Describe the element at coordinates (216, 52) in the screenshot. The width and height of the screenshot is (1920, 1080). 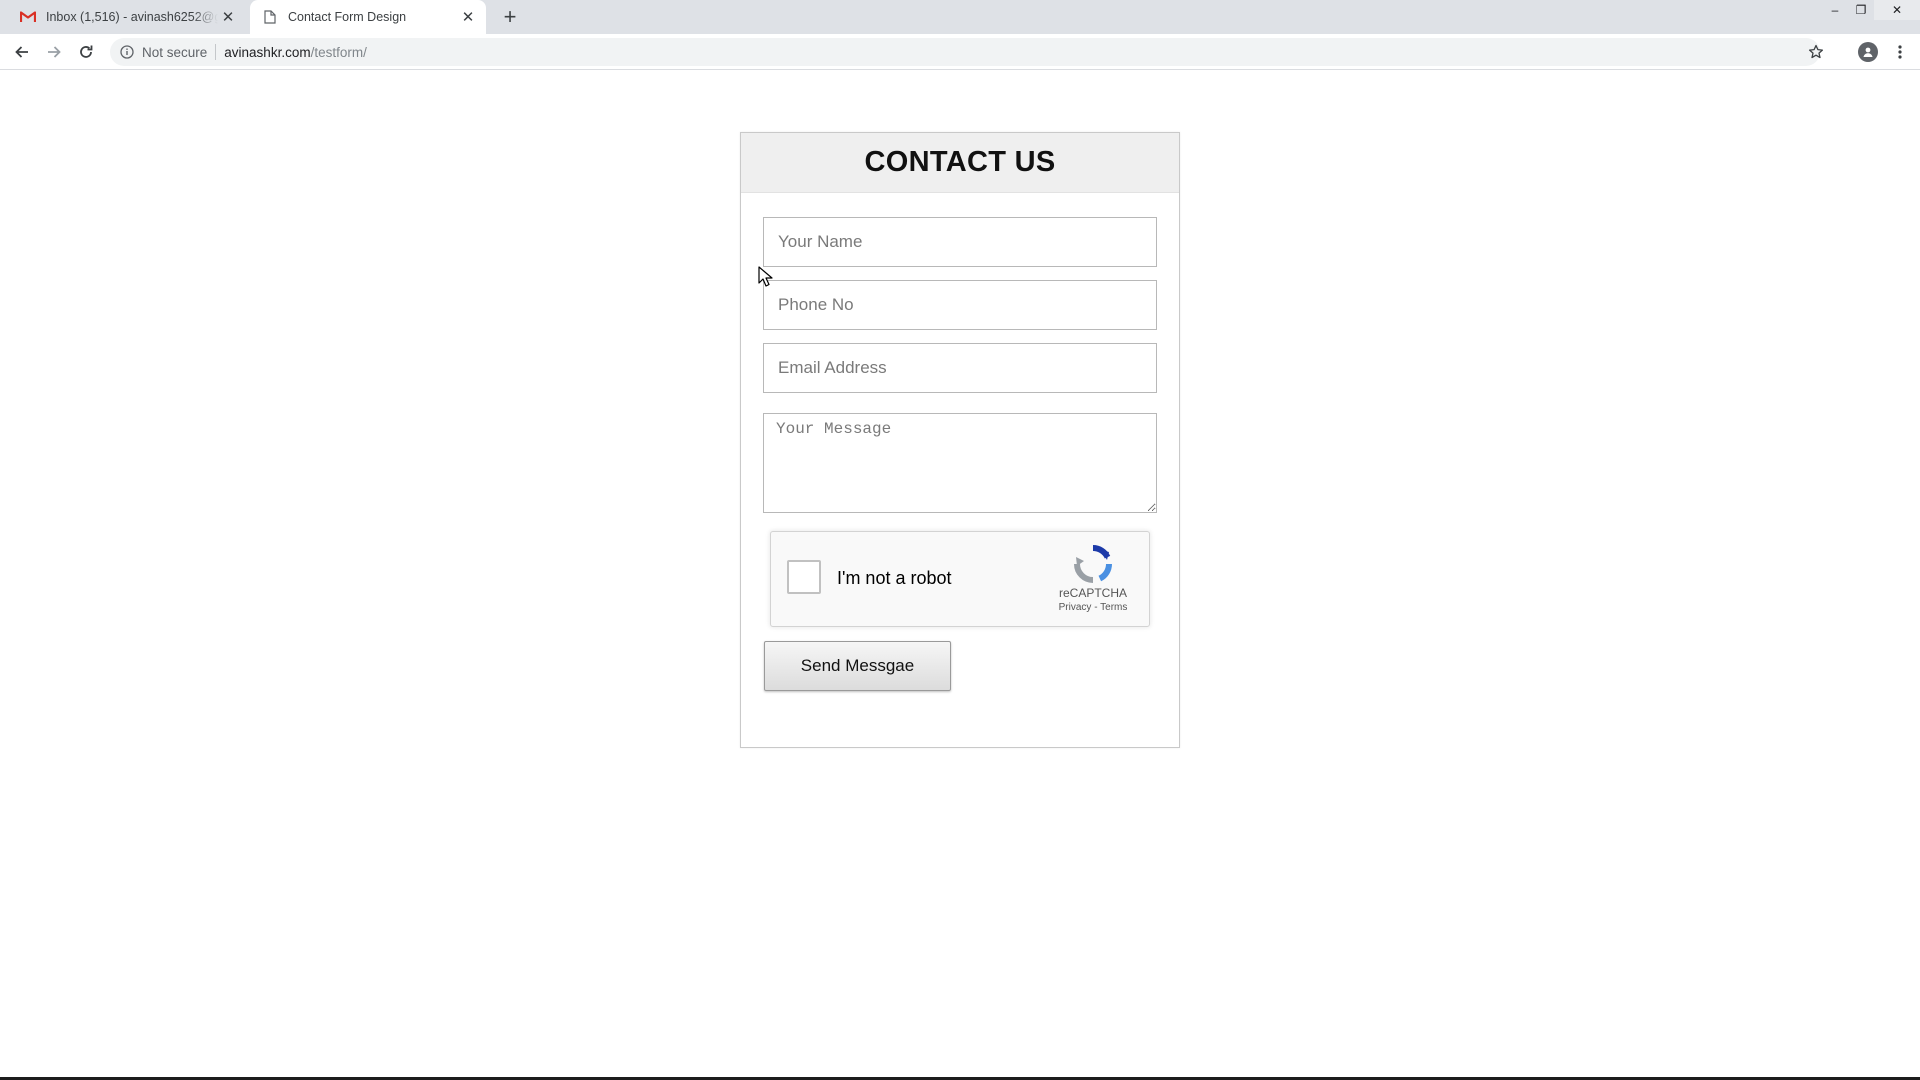
I see `address-divider` at that location.